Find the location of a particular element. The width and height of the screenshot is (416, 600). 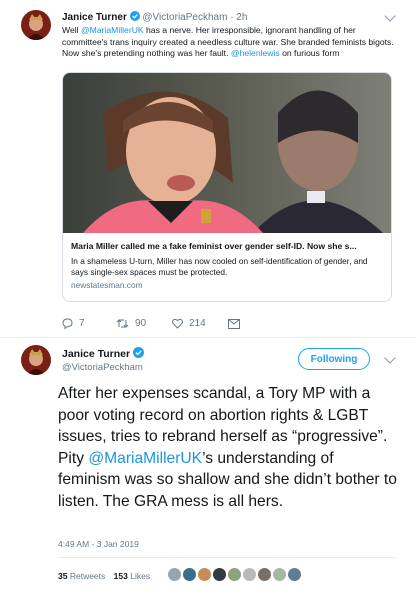

tweet-actions: 7 90 214 is located at coordinates (151, 323).